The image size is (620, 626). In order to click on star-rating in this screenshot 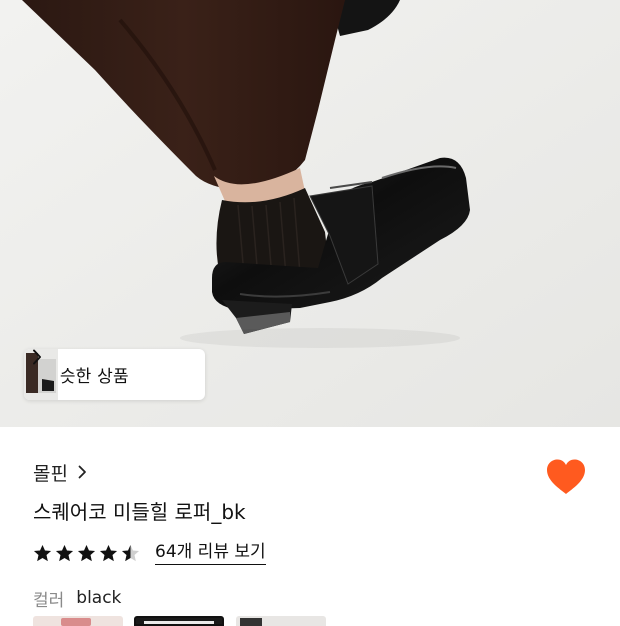, I will do `click(88, 553)`.